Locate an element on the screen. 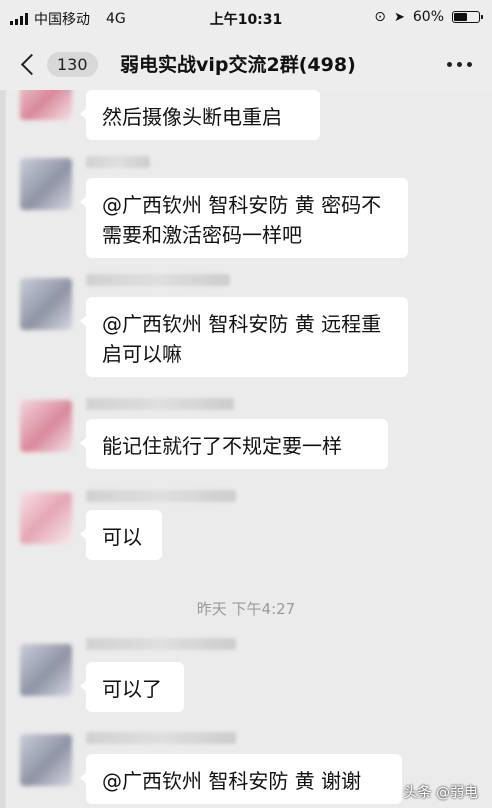 The width and height of the screenshot is (492, 808). more-options-button is located at coordinates (459, 64).